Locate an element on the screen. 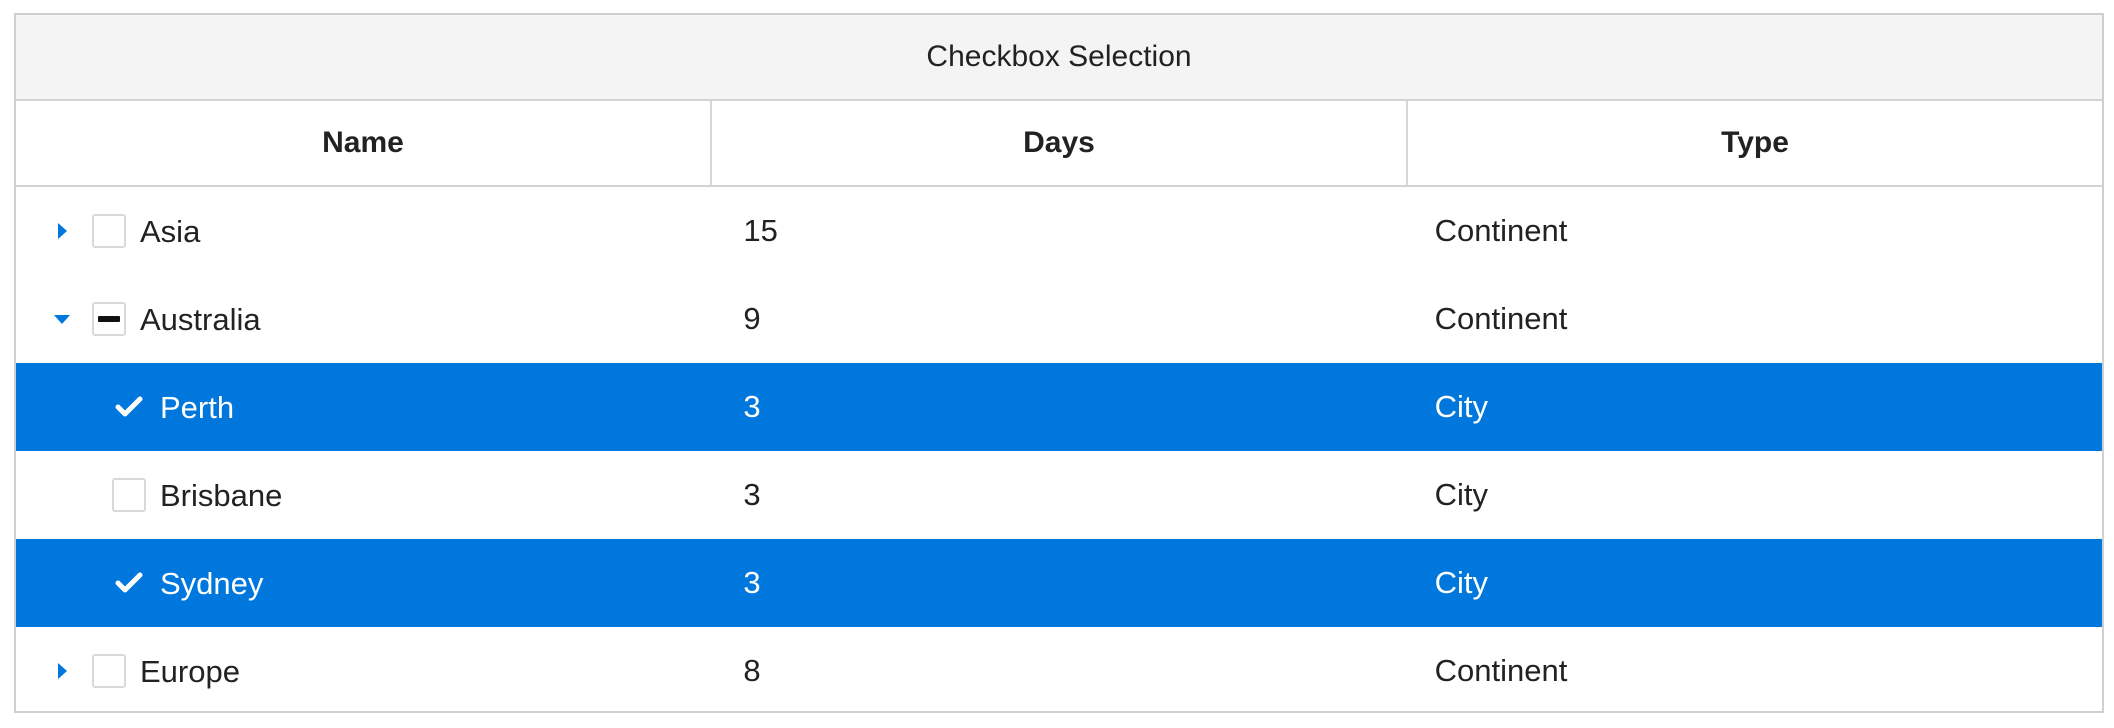 Image resolution: width=2114 pixels, height=728 pixels. row-days: 9 is located at coordinates (752, 318).